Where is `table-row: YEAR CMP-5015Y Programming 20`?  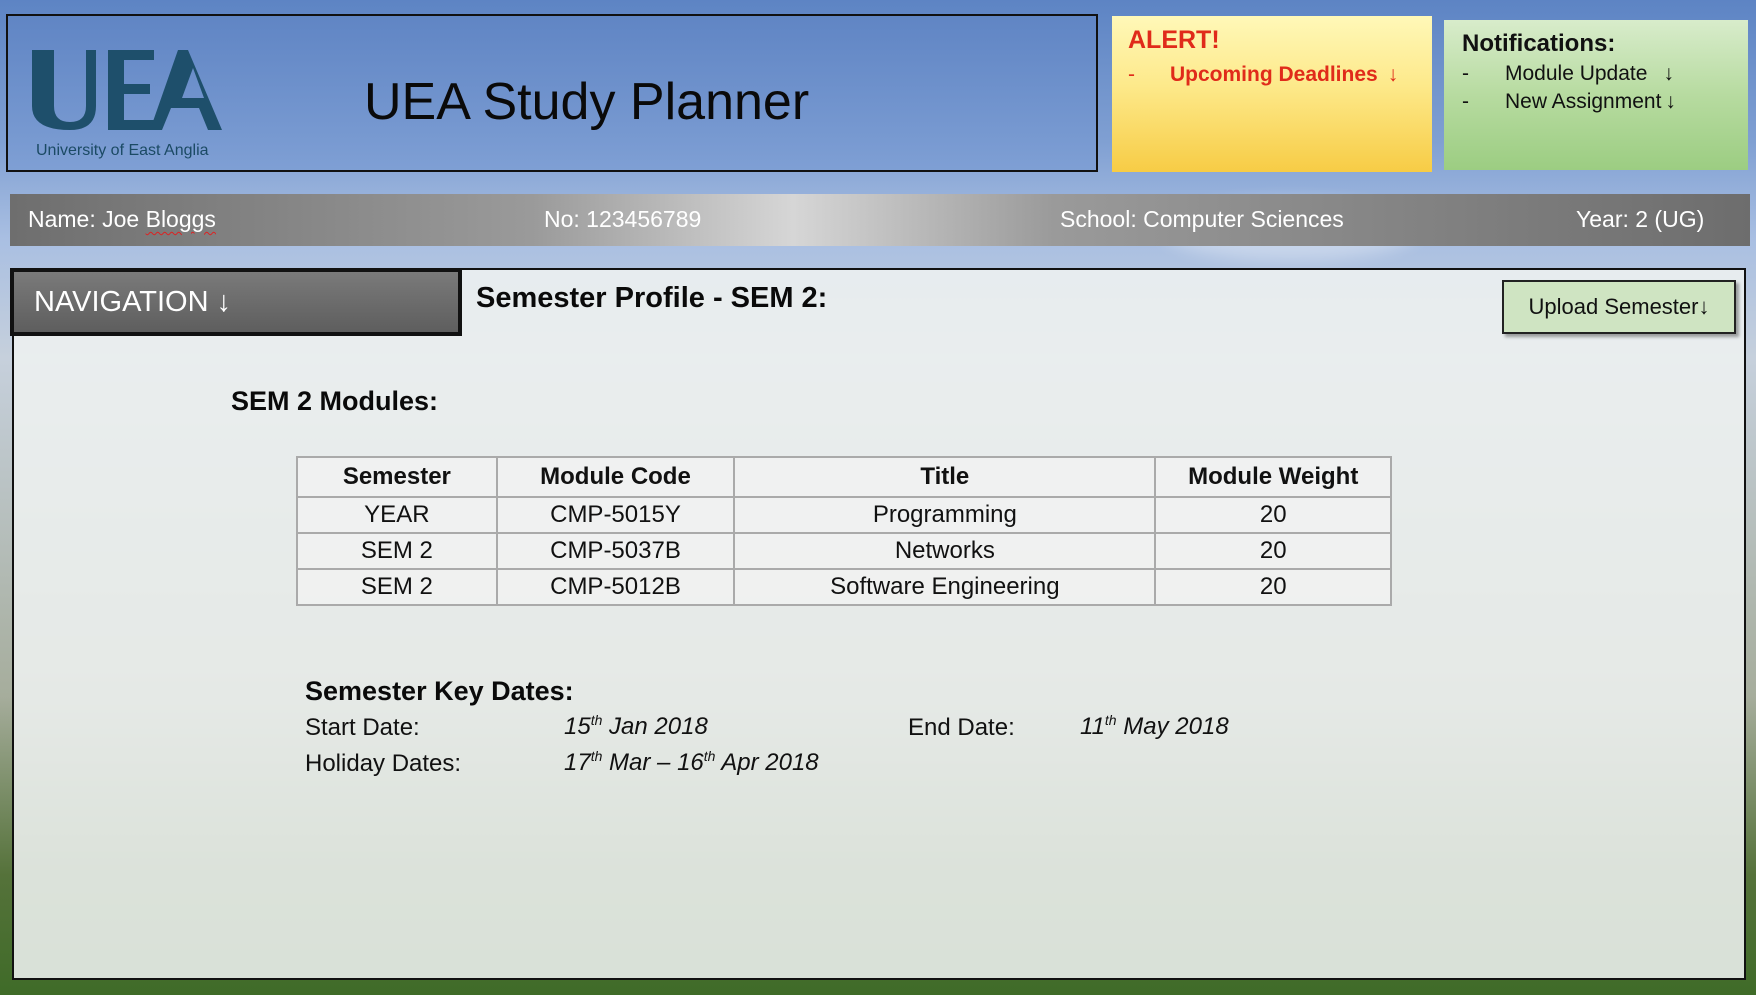 table-row: YEAR CMP-5015Y Programming 20 is located at coordinates (844, 515).